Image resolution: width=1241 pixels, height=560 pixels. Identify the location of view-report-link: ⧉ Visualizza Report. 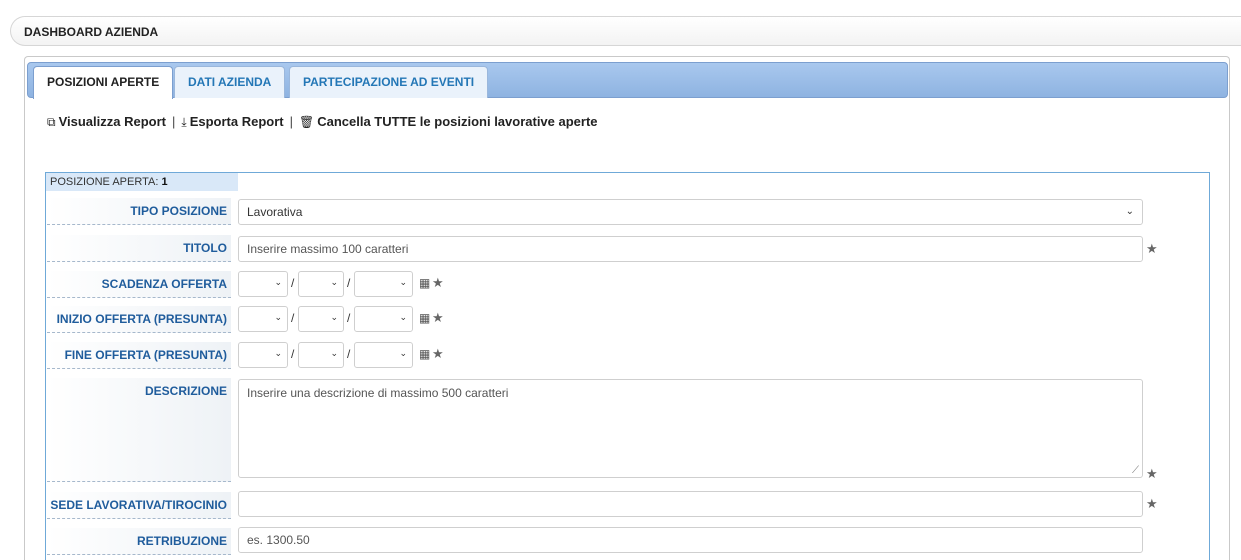
(106, 121).